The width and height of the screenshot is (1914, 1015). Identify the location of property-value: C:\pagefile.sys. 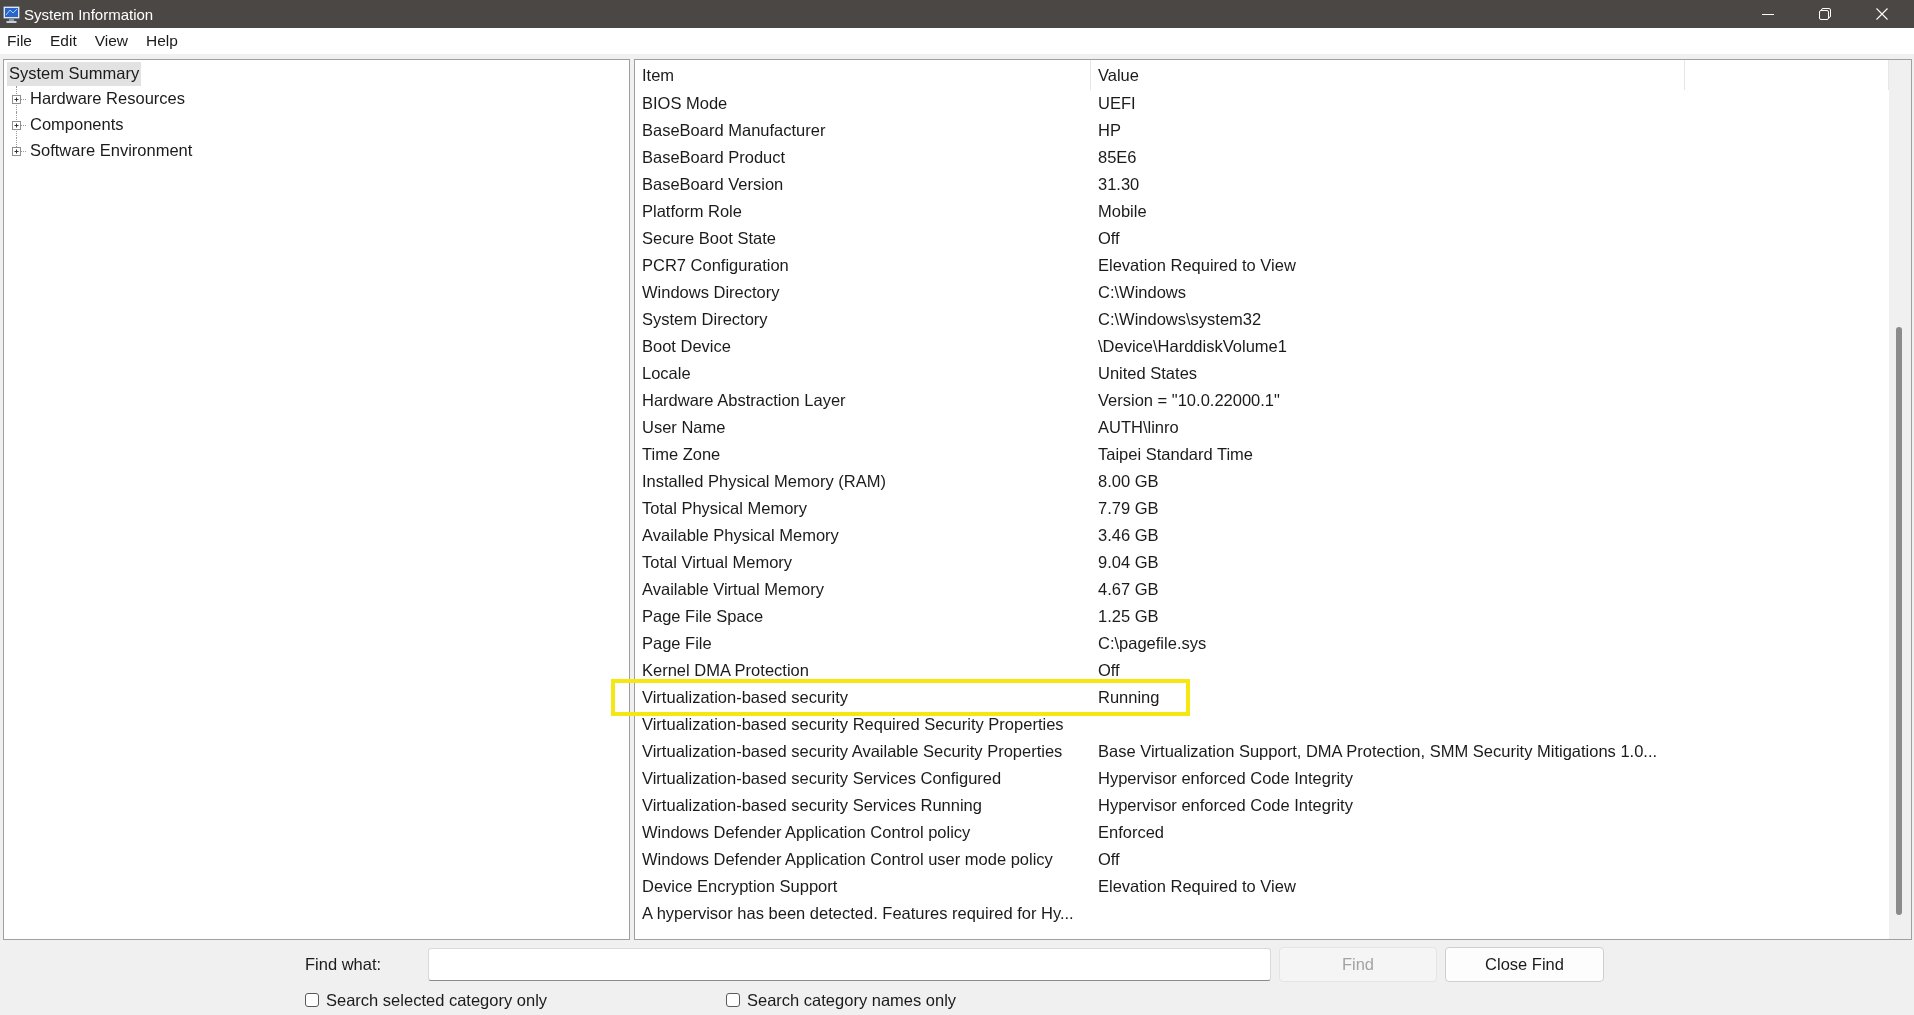
(1152, 643).